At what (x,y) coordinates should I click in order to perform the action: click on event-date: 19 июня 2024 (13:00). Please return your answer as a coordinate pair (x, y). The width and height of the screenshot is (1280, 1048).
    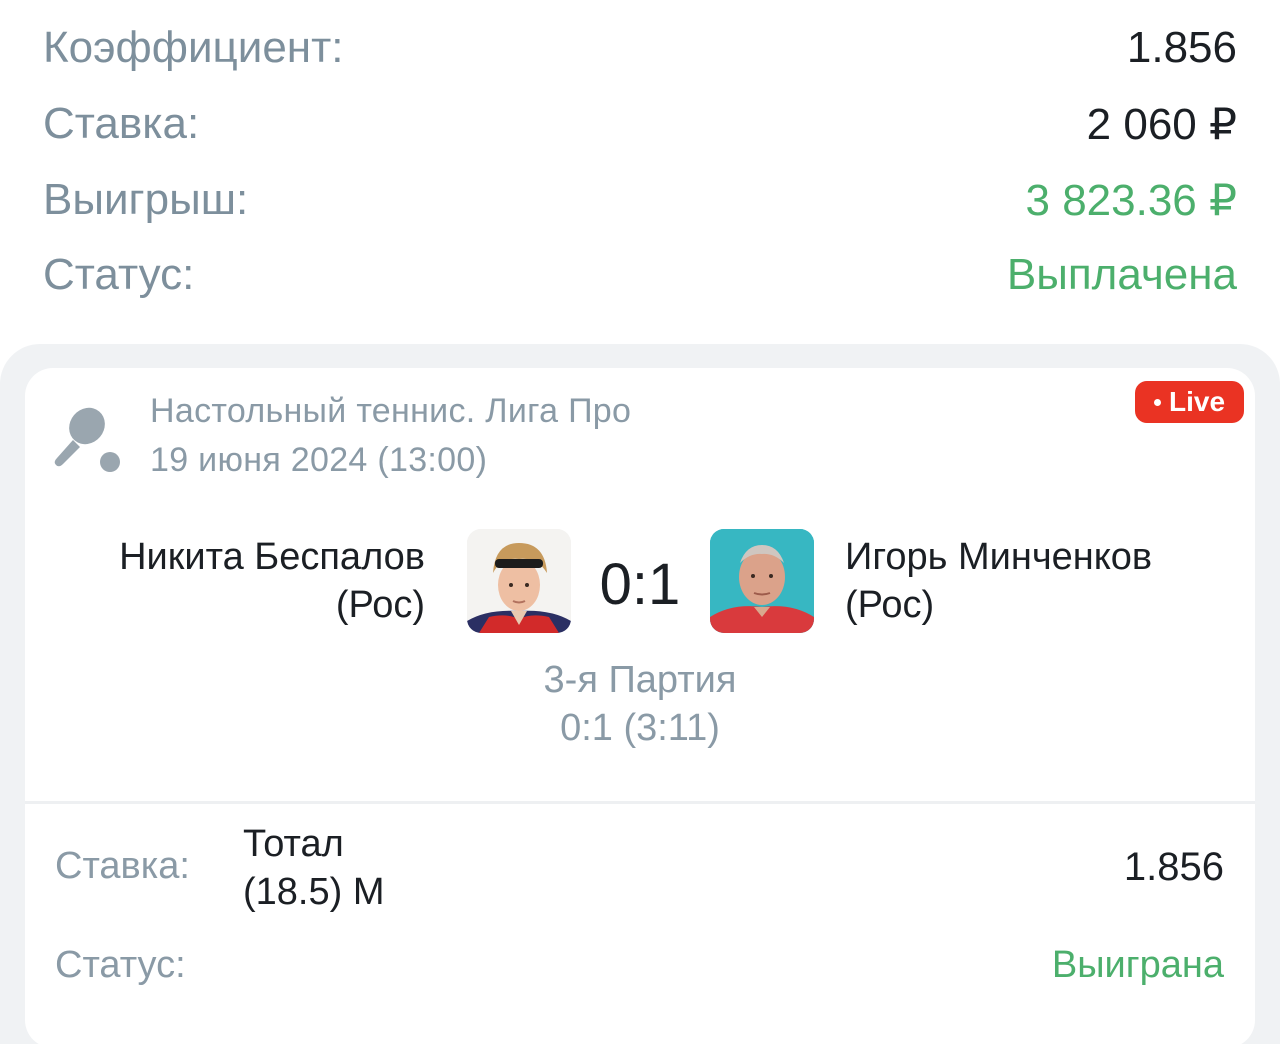
    Looking at the image, I should click on (319, 460).